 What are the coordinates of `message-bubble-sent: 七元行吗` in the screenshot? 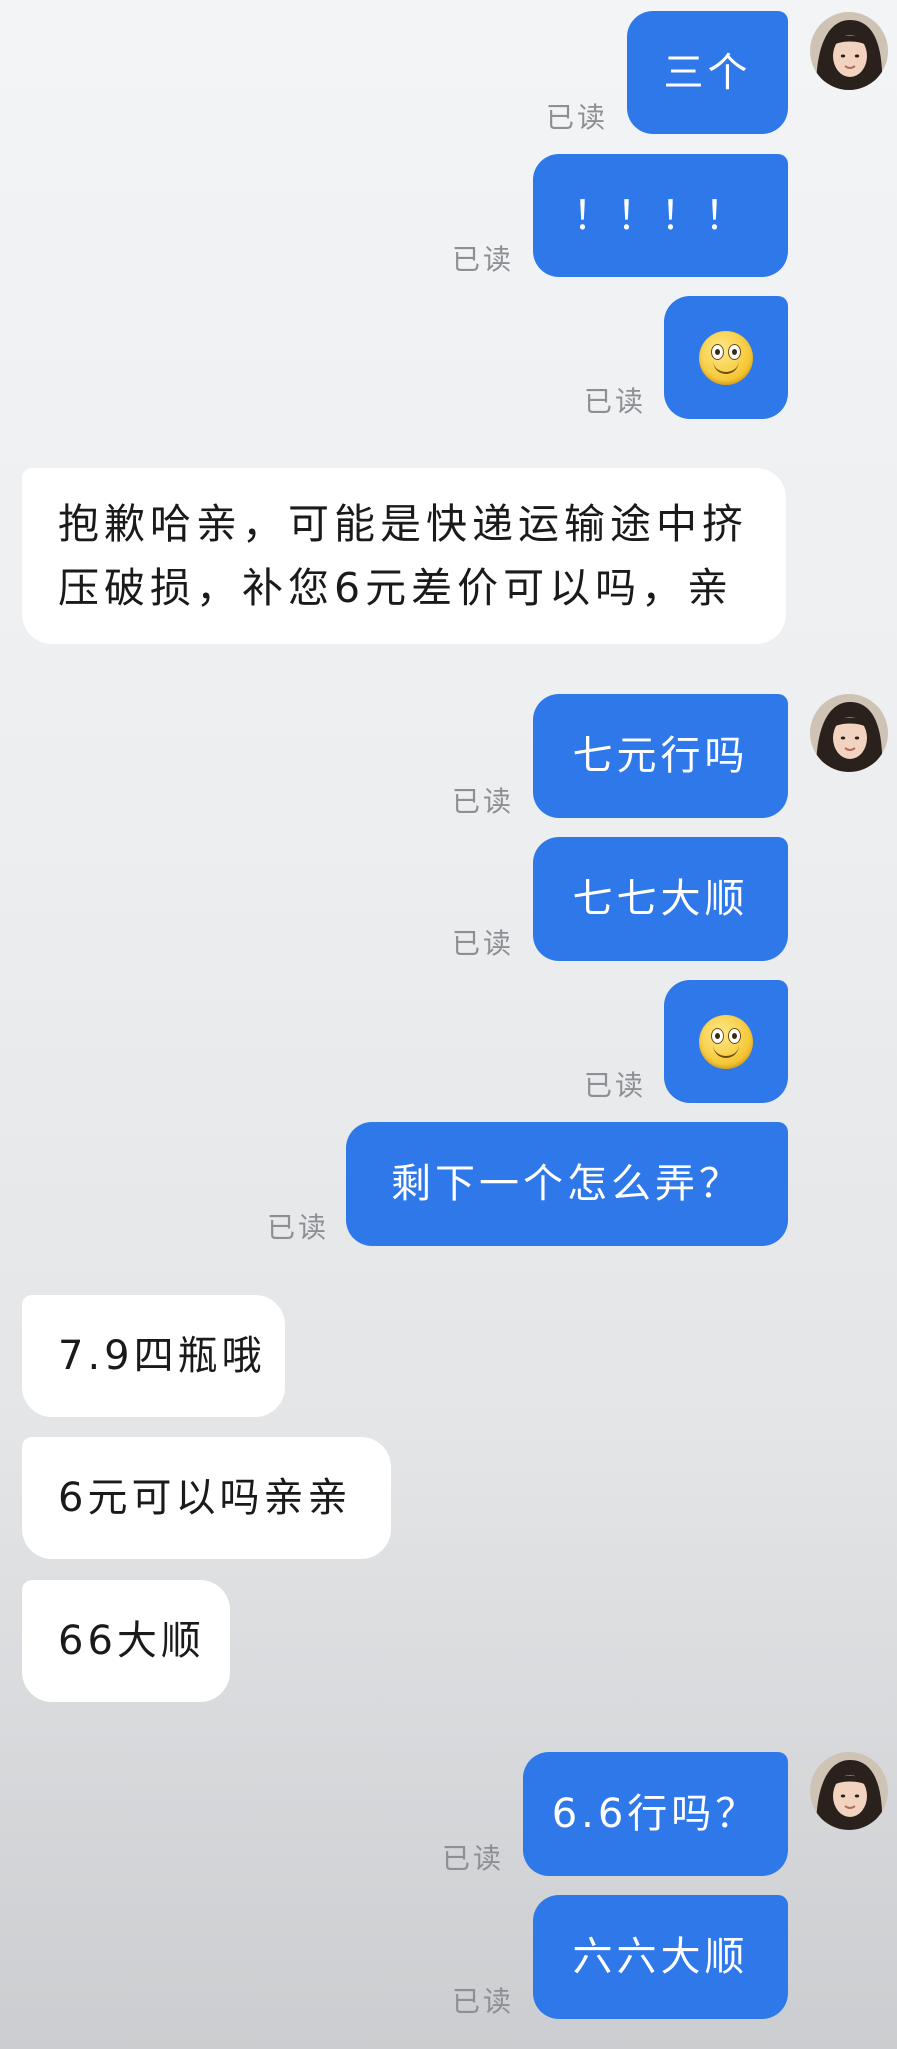 It's located at (660, 756).